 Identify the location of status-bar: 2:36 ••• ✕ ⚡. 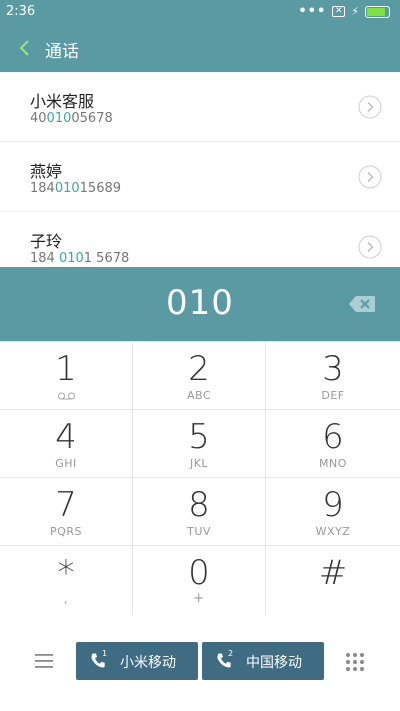
(200, 12).